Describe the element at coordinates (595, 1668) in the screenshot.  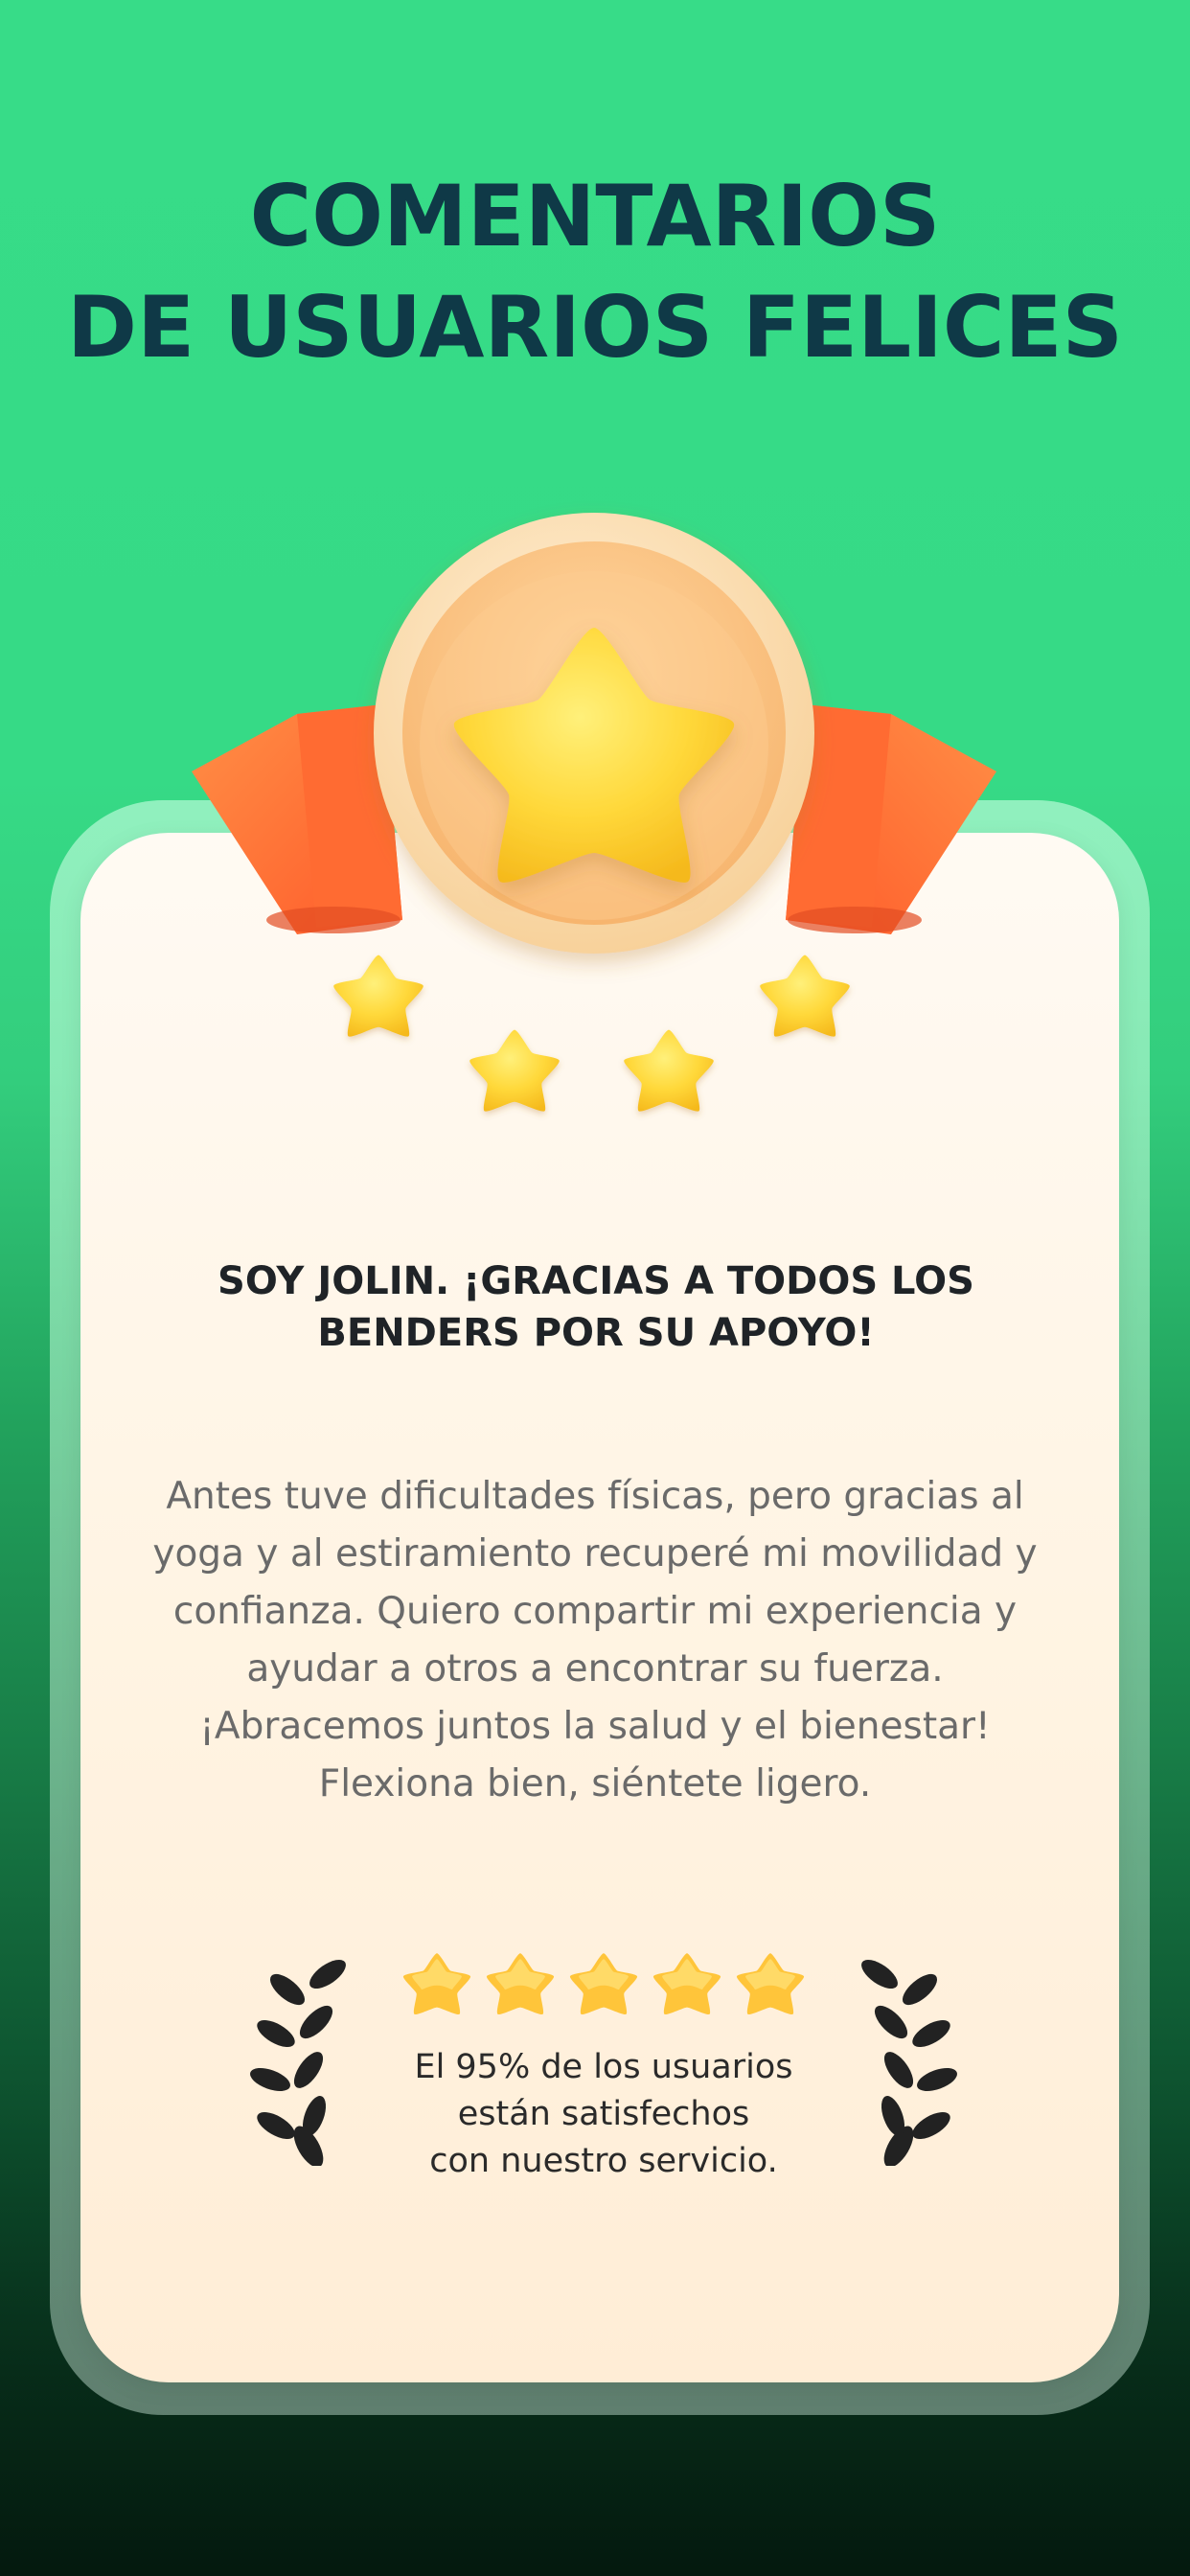
I see `testimonial-line: ayudar a otros a encontrar su fuerza.` at that location.